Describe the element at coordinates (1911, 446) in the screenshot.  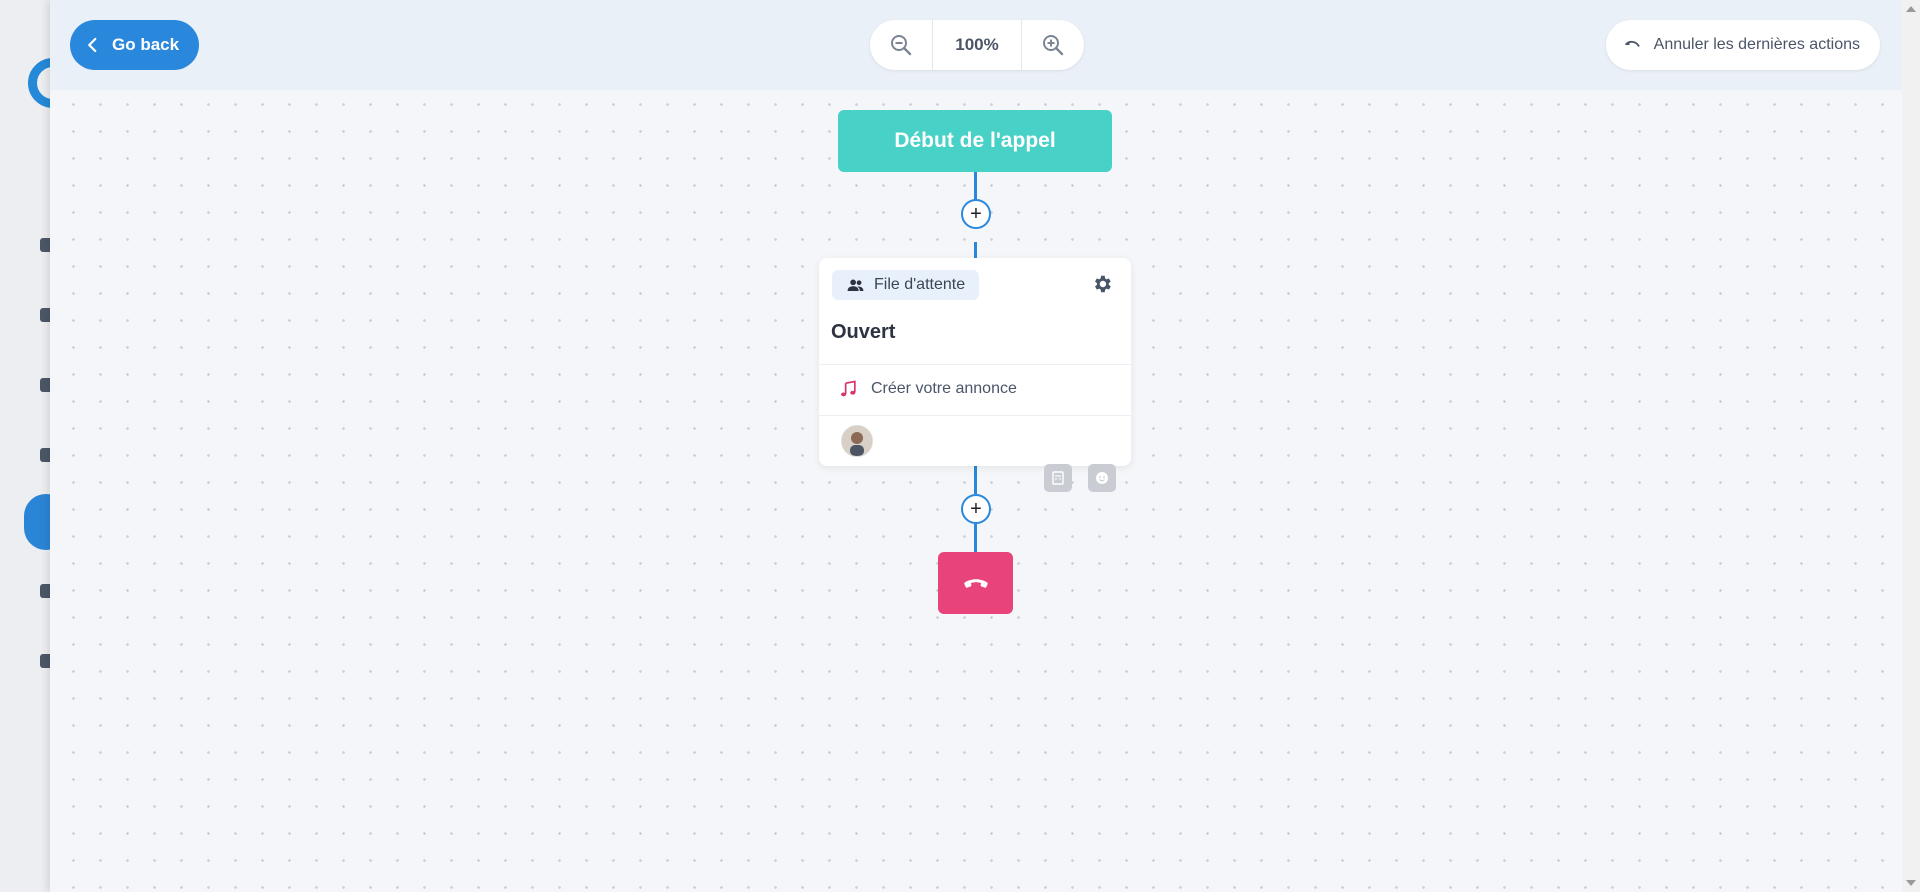
I see `scrollbar` at that location.